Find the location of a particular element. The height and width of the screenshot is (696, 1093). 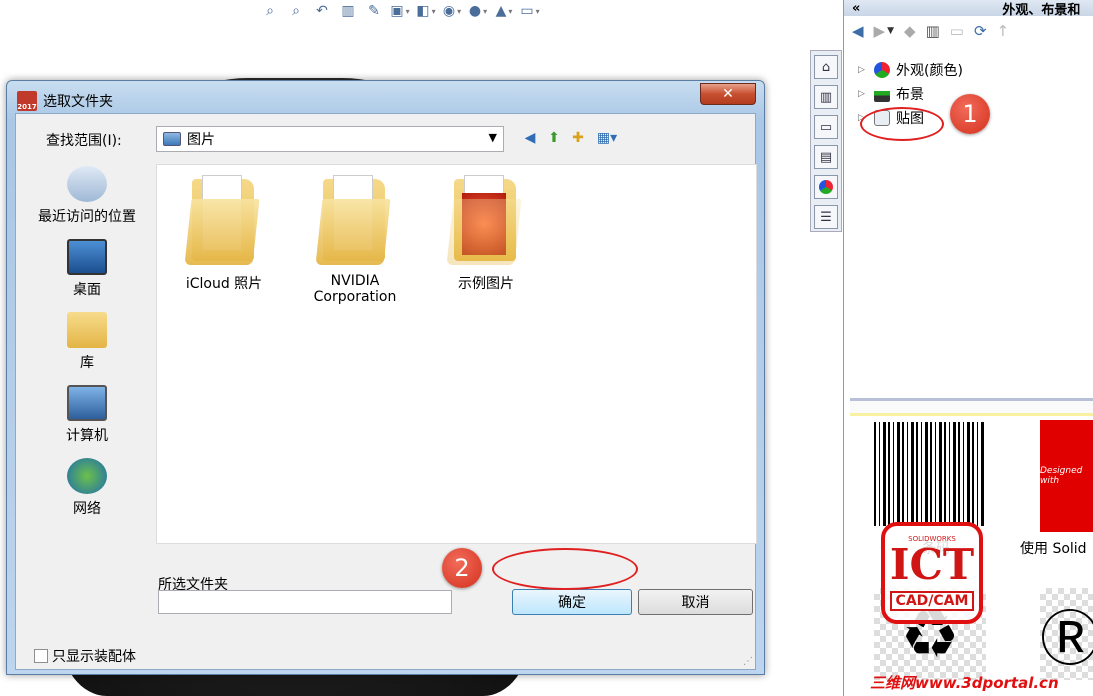

place-recent: 最近访问的位置 is located at coordinates (87, 196).